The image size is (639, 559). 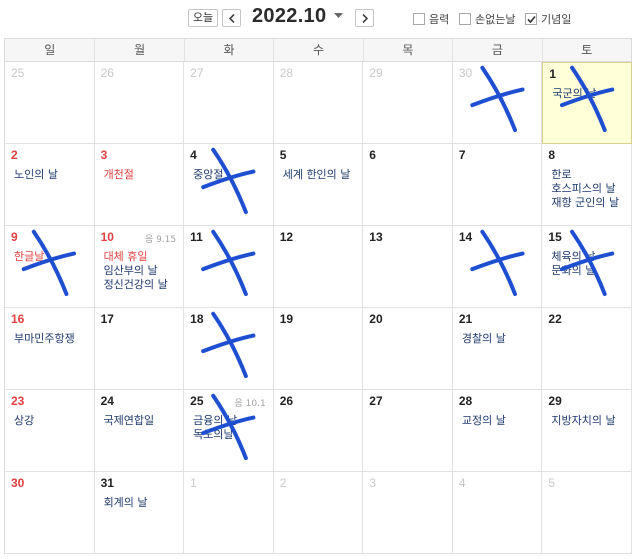 What do you see at coordinates (143, 257) in the screenshot?
I see `calendar-event: 대체 휴일` at bounding box center [143, 257].